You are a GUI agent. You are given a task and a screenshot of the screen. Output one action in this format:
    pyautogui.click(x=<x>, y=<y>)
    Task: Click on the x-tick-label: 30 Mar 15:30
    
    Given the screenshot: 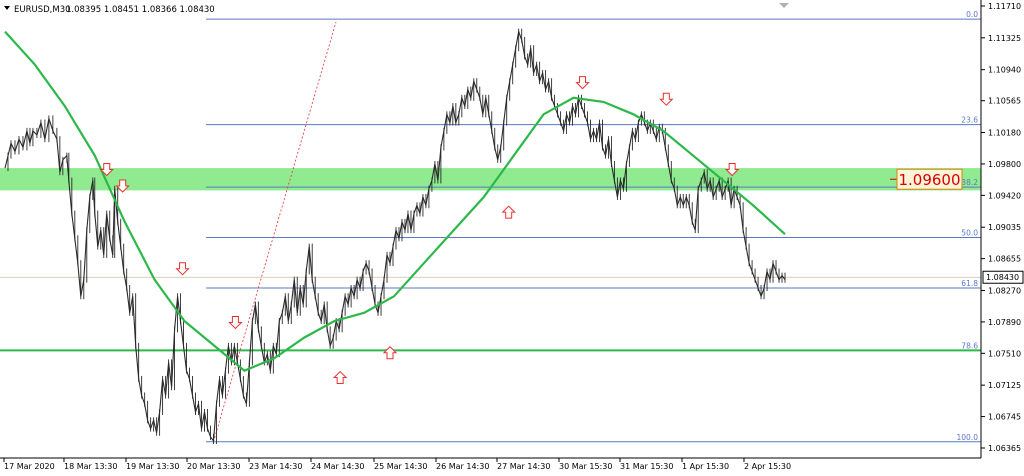 What is the action you would take?
    pyautogui.click(x=585, y=466)
    